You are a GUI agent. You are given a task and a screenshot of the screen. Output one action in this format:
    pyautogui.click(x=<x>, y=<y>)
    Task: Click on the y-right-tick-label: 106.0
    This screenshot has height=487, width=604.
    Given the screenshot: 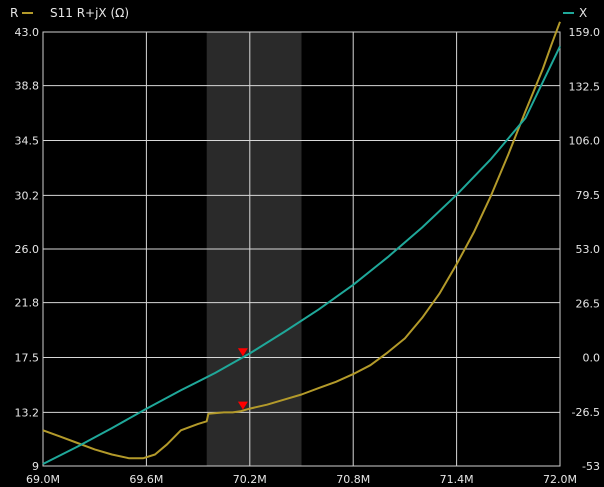 What is the action you would take?
    pyautogui.click(x=585, y=141)
    